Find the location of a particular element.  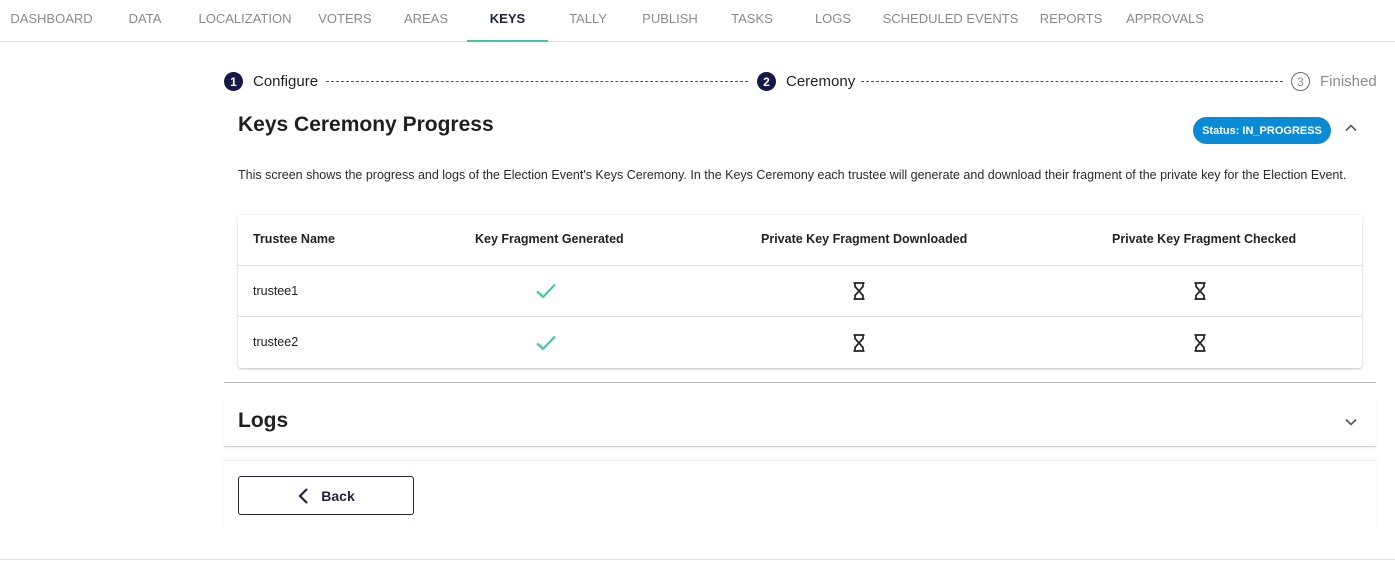

active-tab-indicator is located at coordinates (507, 41).